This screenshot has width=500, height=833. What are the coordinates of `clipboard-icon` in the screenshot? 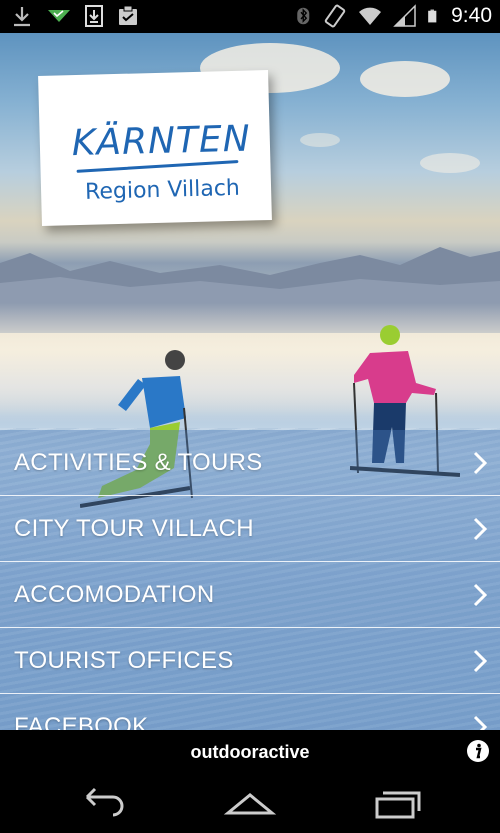 It's located at (128, 15).